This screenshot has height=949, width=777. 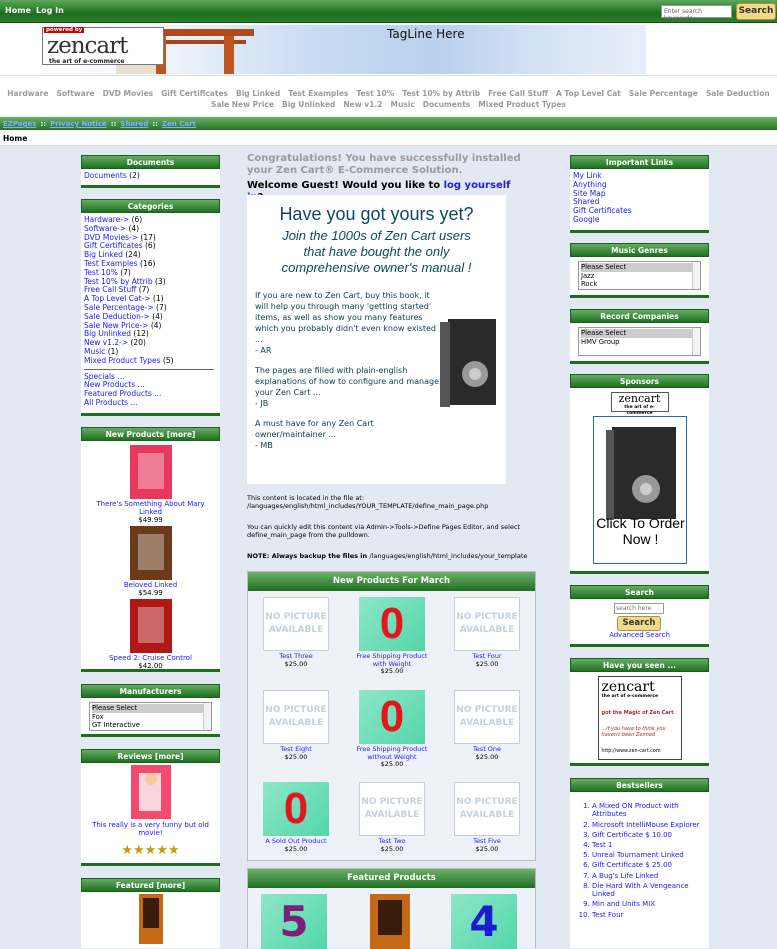 I want to click on select-option: Fox, so click(x=150, y=717).